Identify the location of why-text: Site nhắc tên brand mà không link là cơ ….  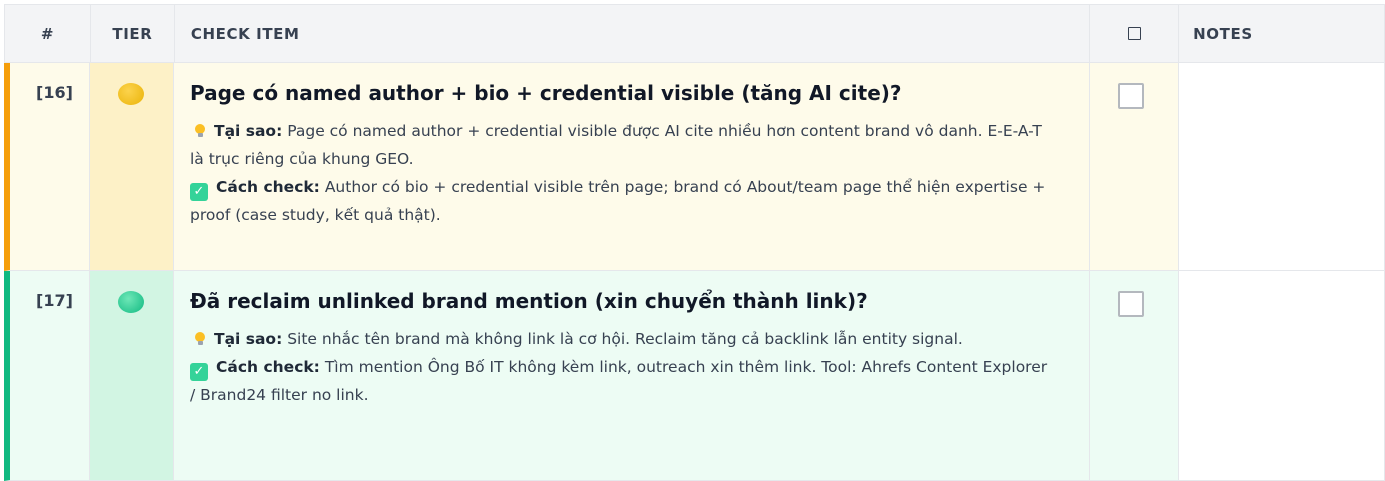
(622, 339).